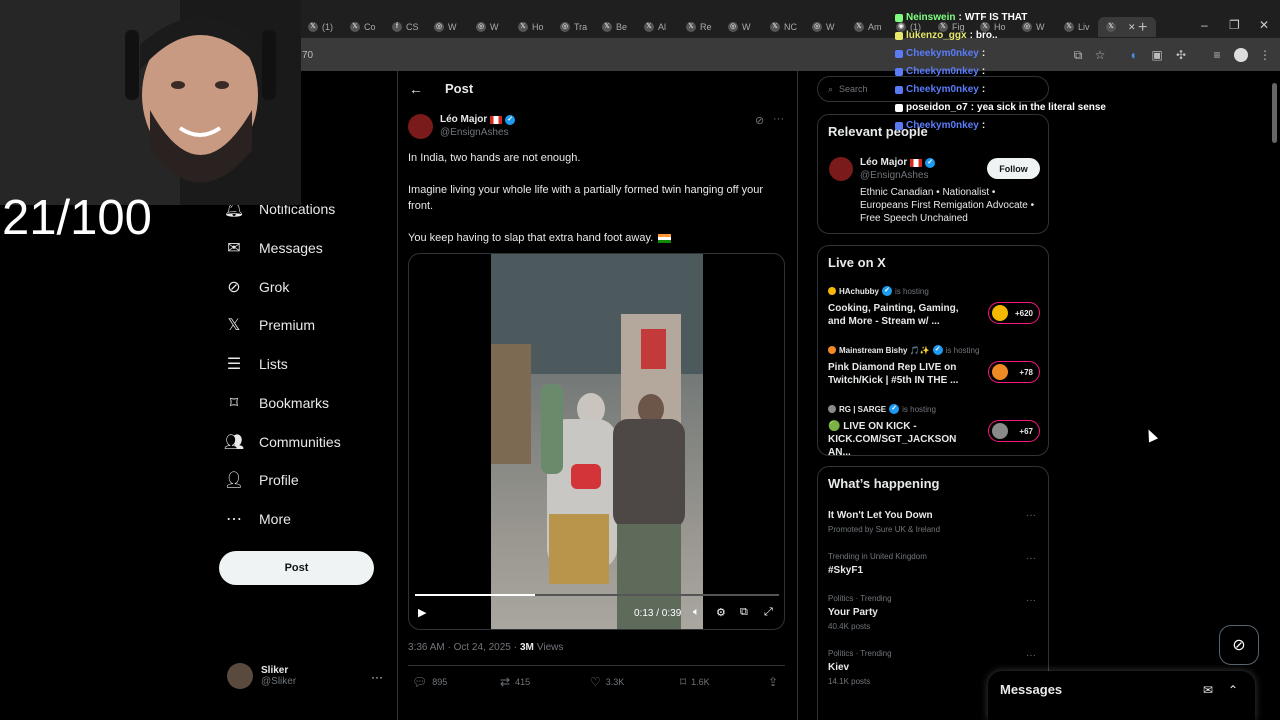  I want to click on sidebar-item-profile: 👤︎ Profile, so click(261, 480).